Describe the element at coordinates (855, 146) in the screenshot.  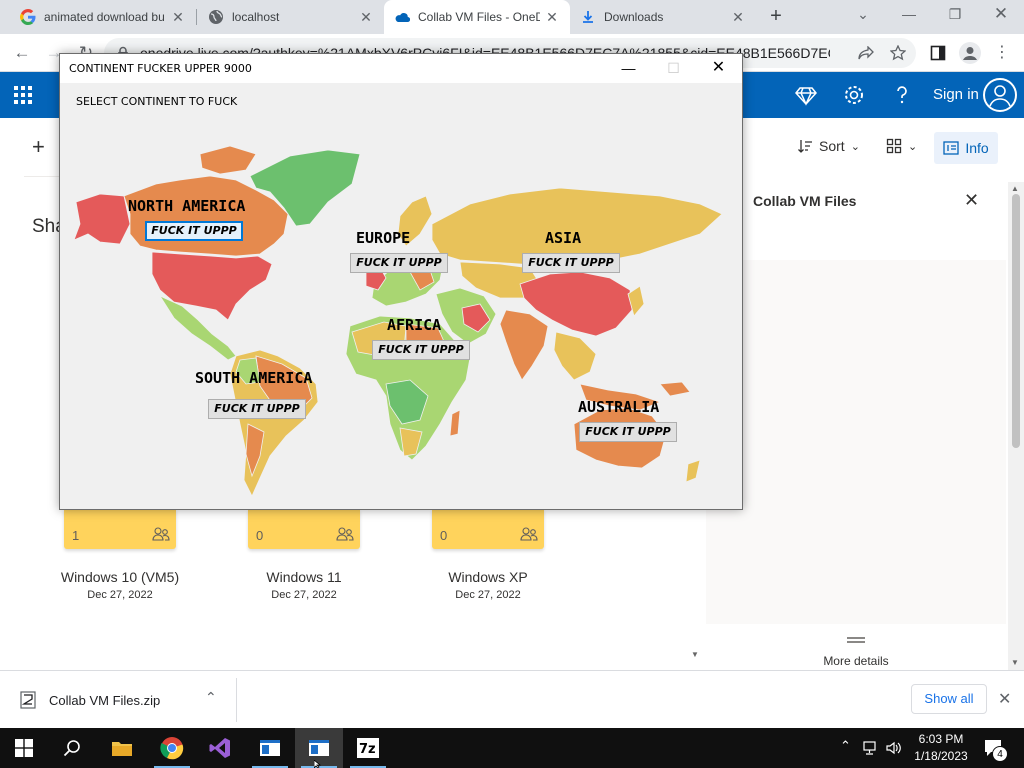
I see `chevron-down-icon: ⌄` at that location.